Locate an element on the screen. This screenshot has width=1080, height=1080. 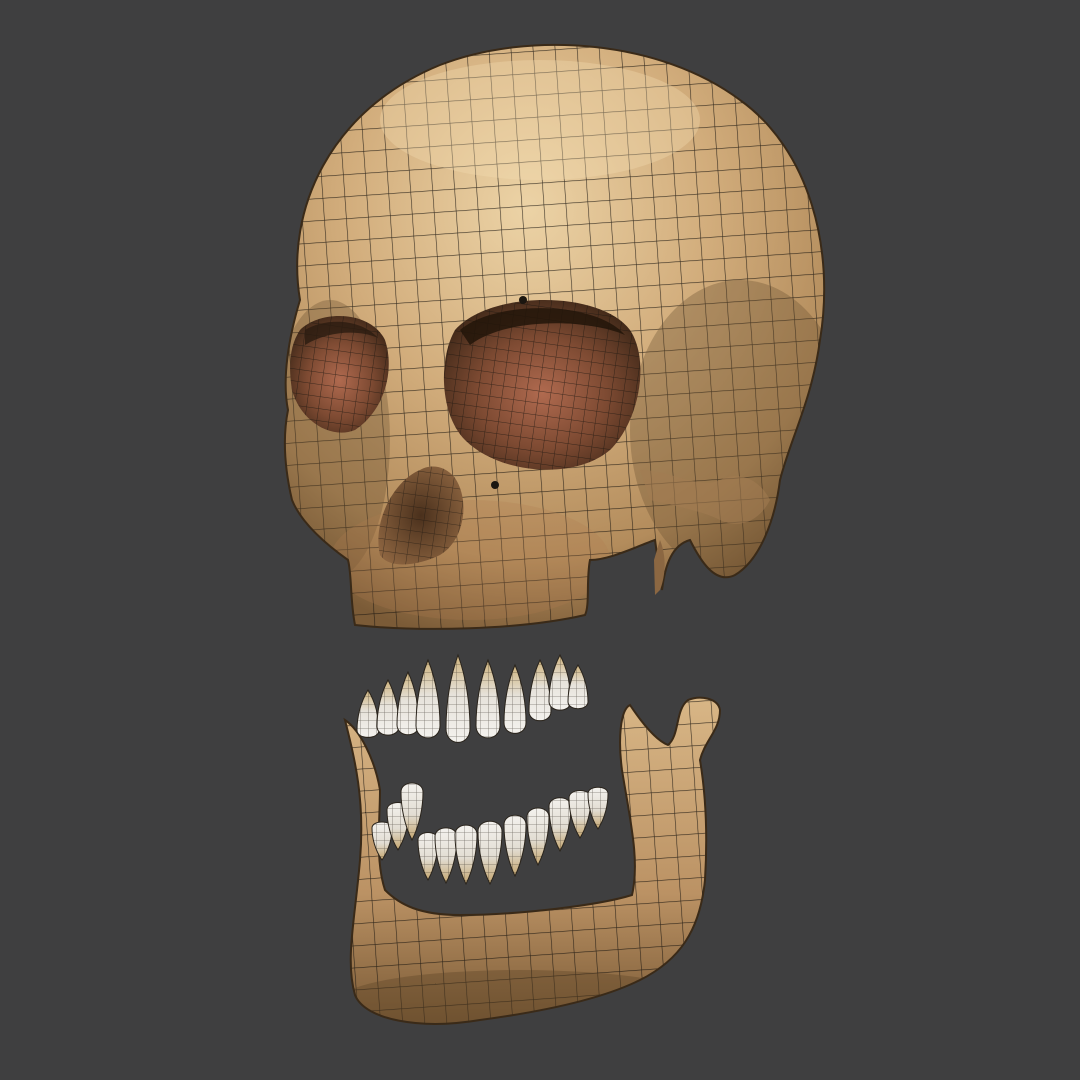
upper-teeth is located at coordinates (472, 698).